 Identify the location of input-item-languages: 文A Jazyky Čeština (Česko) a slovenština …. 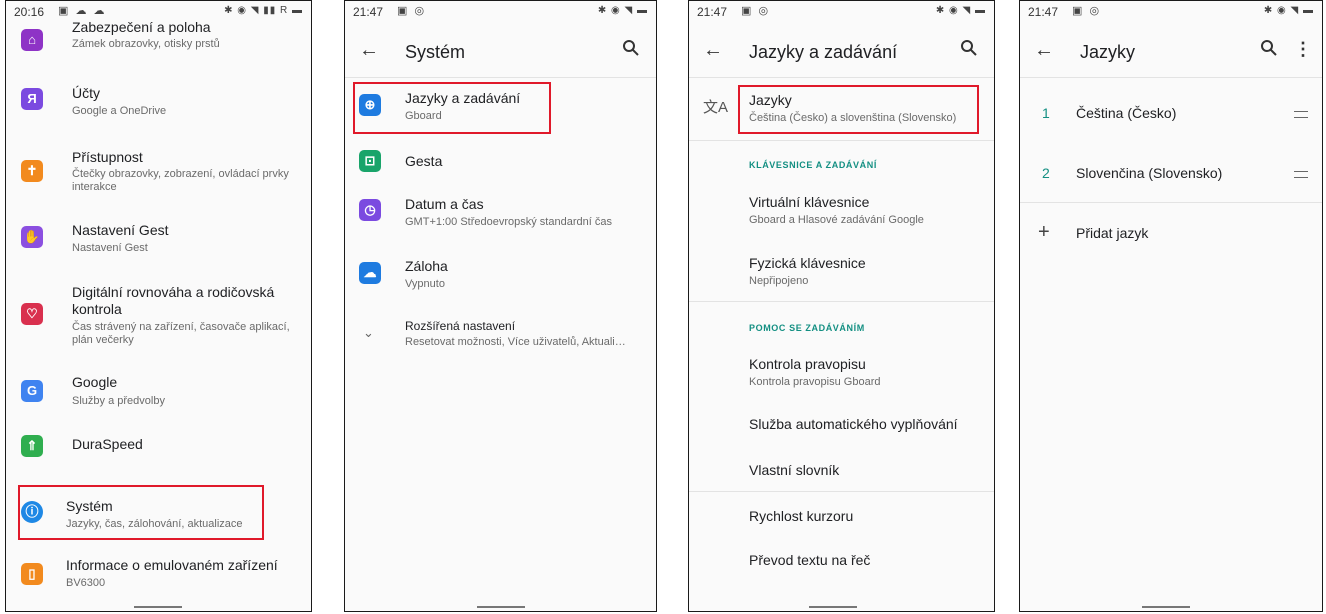
(841, 110).